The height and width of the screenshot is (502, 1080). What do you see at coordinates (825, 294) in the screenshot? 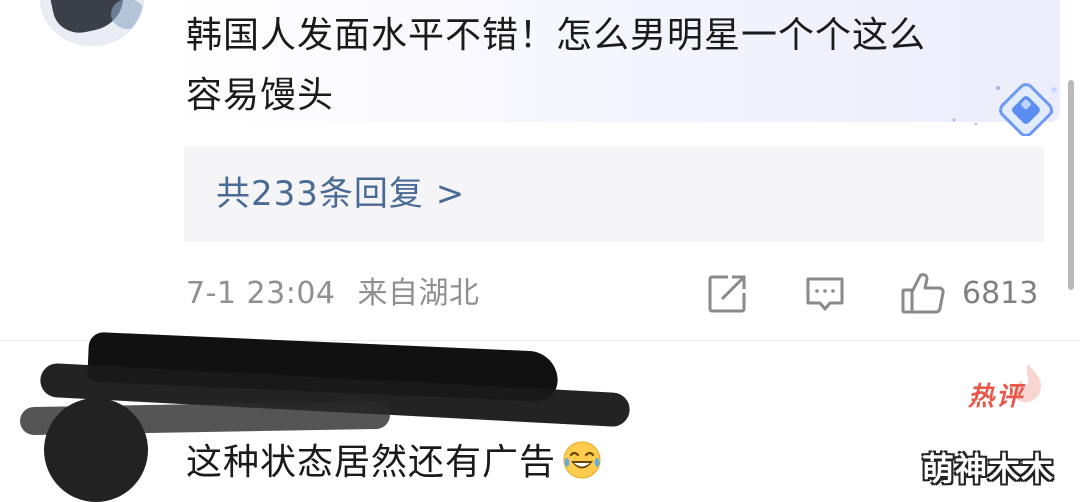
I see `comment-icon` at bounding box center [825, 294].